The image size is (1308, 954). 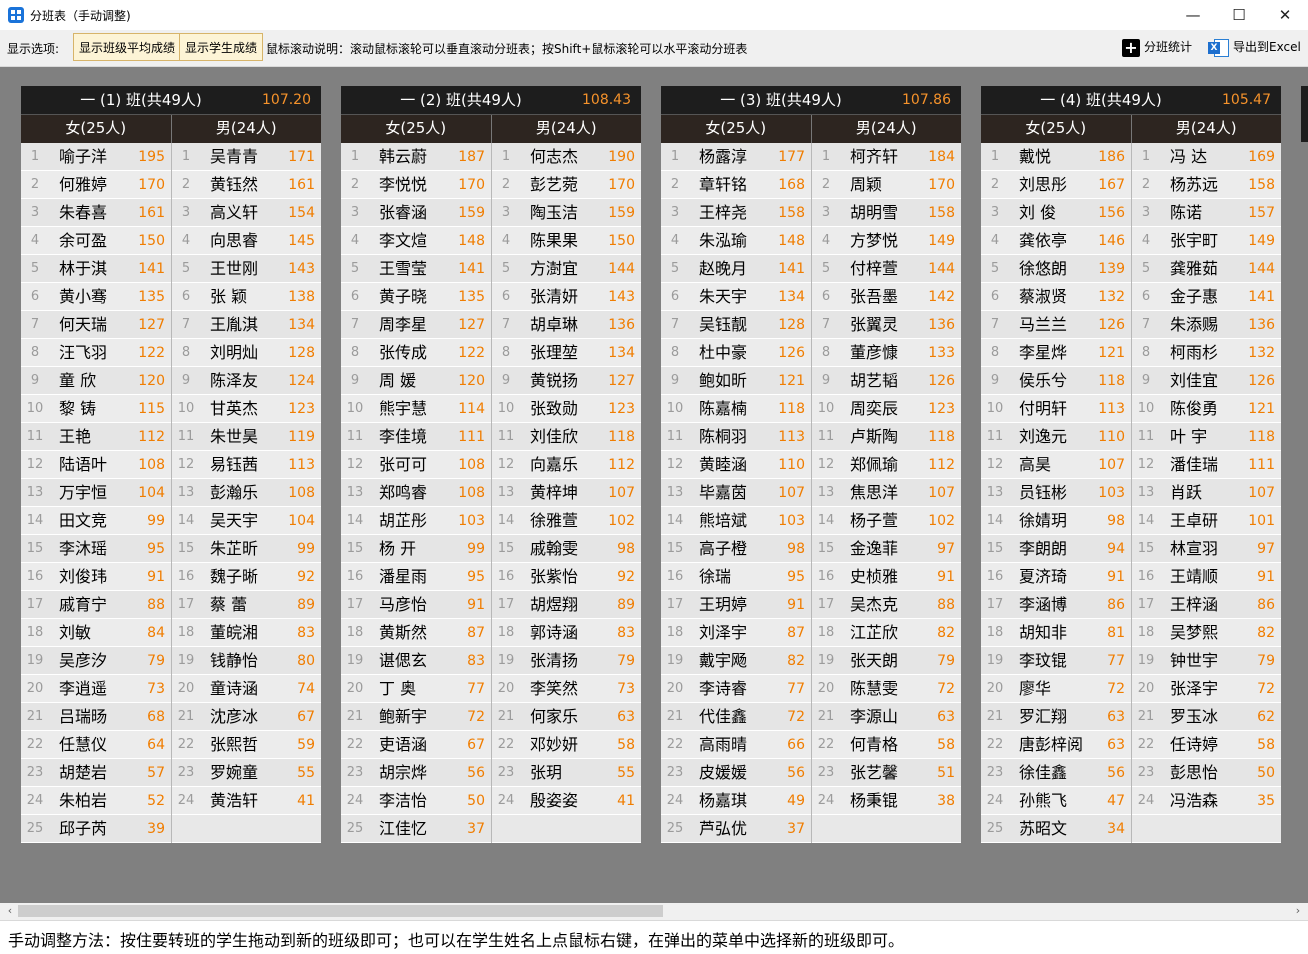 What do you see at coordinates (1056, 717) in the screenshot?
I see `student-row: 21 罗汇翔 63` at bounding box center [1056, 717].